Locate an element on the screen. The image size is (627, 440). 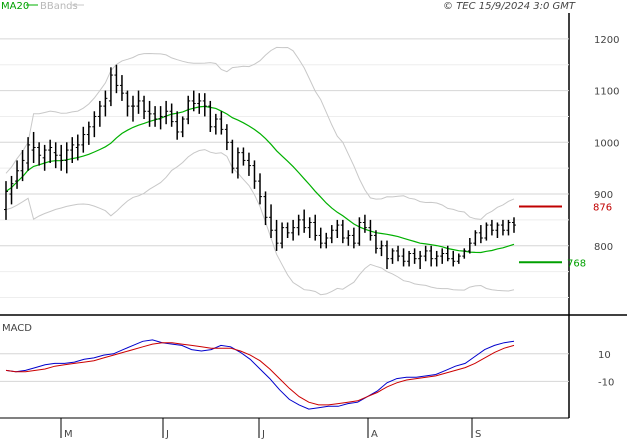
x-tick-label: A is located at coordinates (374, 434).